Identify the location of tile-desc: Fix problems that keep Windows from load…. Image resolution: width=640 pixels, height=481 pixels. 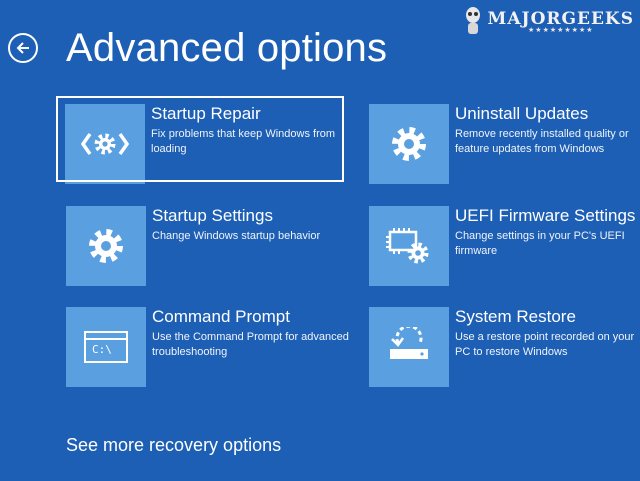
(243, 141).